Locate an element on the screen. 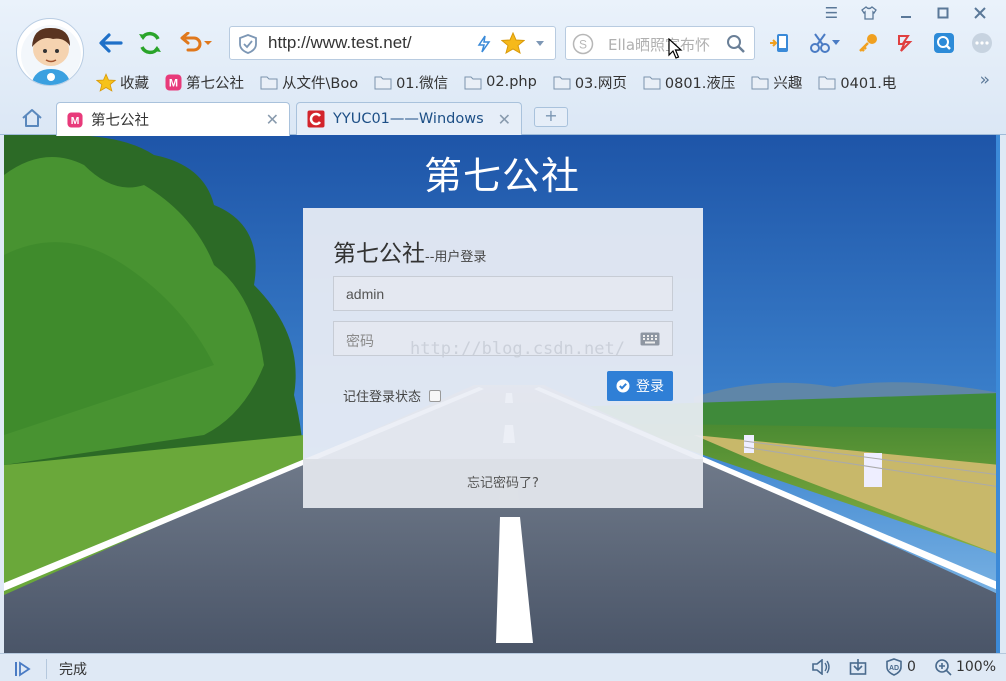 This screenshot has height=681, width=1006. zoom-icon is located at coordinates (943, 667).